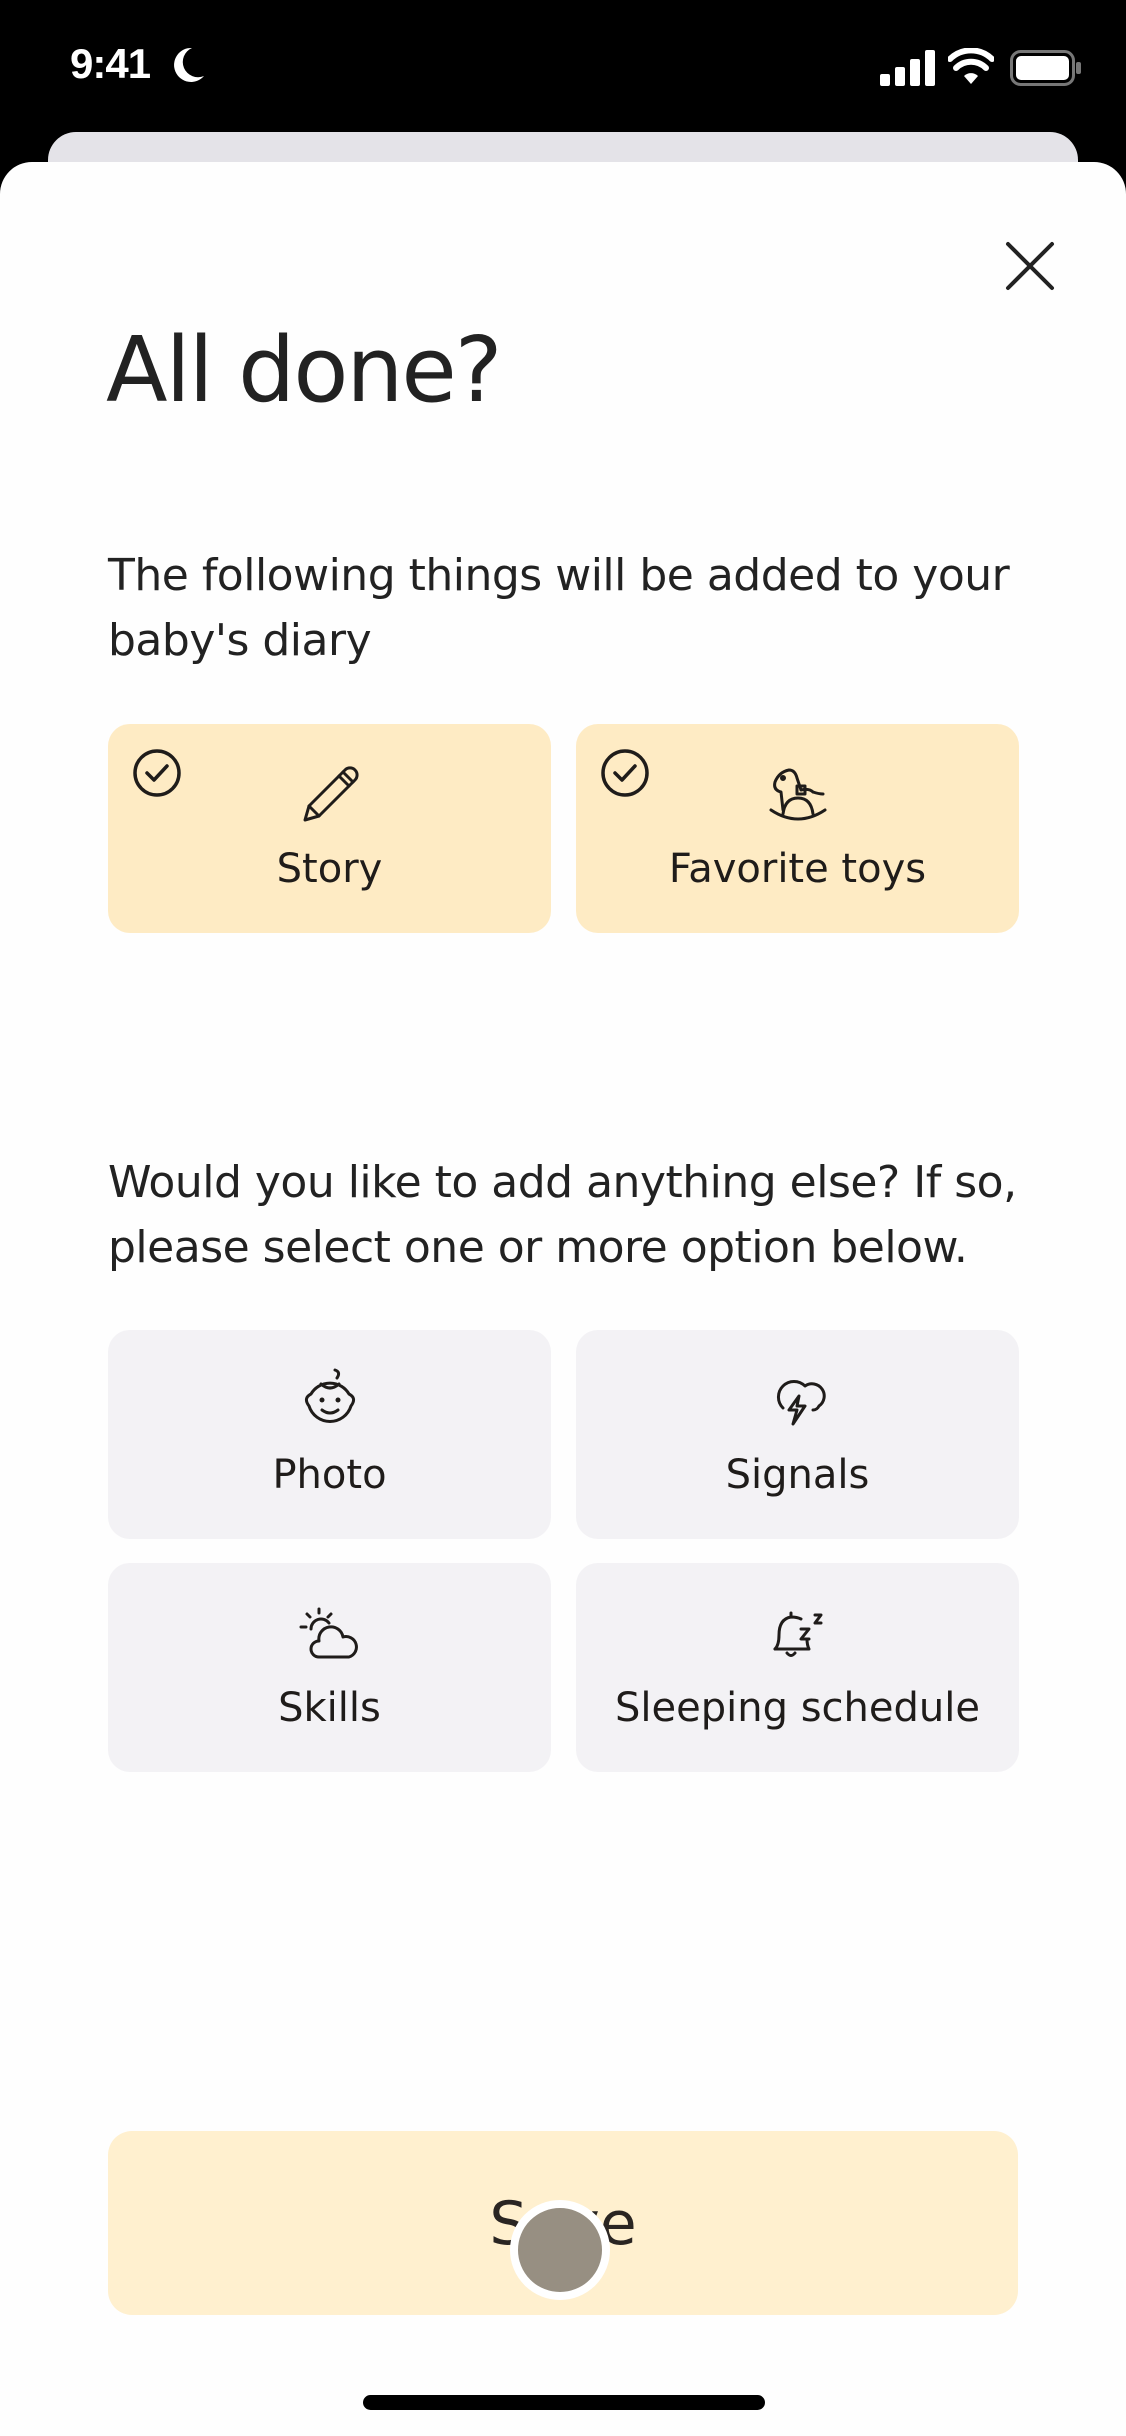 This screenshot has height=2436, width=1126. What do you see at coordinates (110, 63) in the screenshot?
I see `status-time: 9:41` at bounding box center [110, 63].